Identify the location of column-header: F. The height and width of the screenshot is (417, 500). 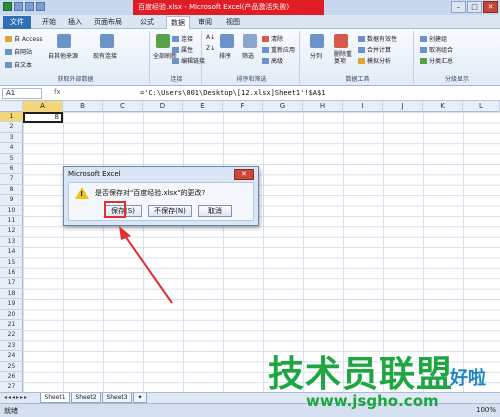
(243, 106).